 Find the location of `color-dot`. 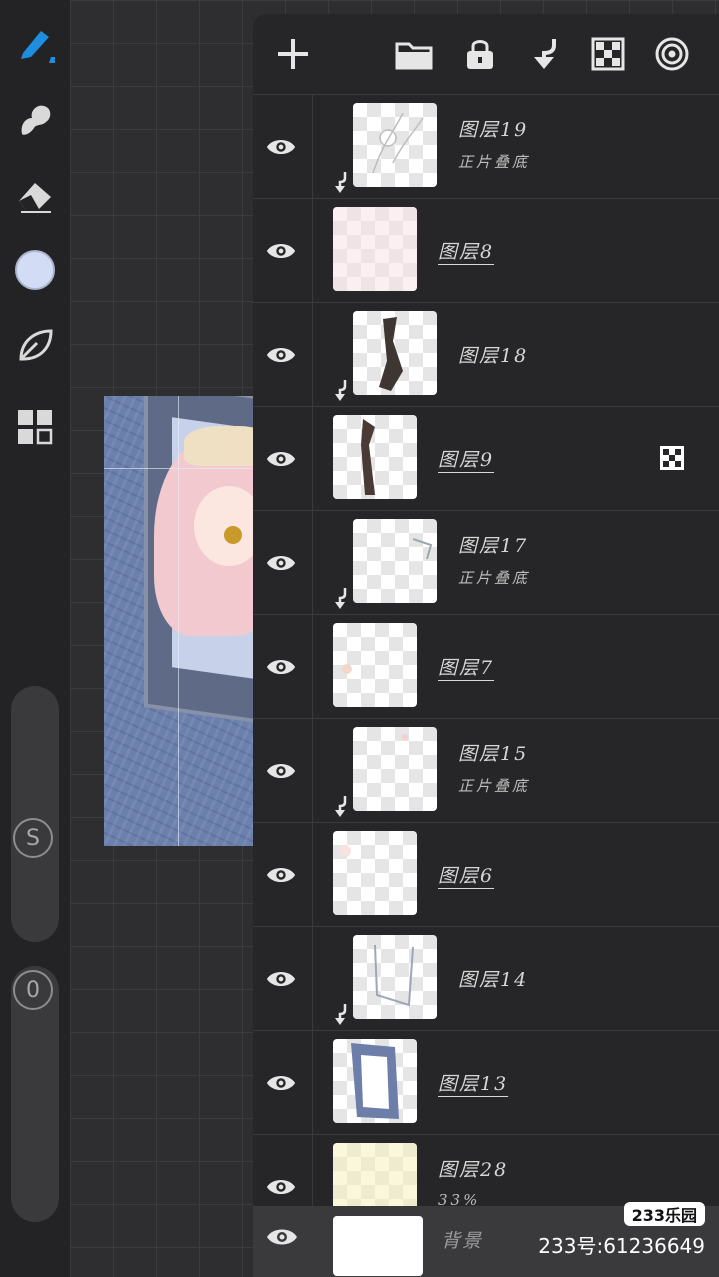

color-dot is located at coordinates (35, 270).